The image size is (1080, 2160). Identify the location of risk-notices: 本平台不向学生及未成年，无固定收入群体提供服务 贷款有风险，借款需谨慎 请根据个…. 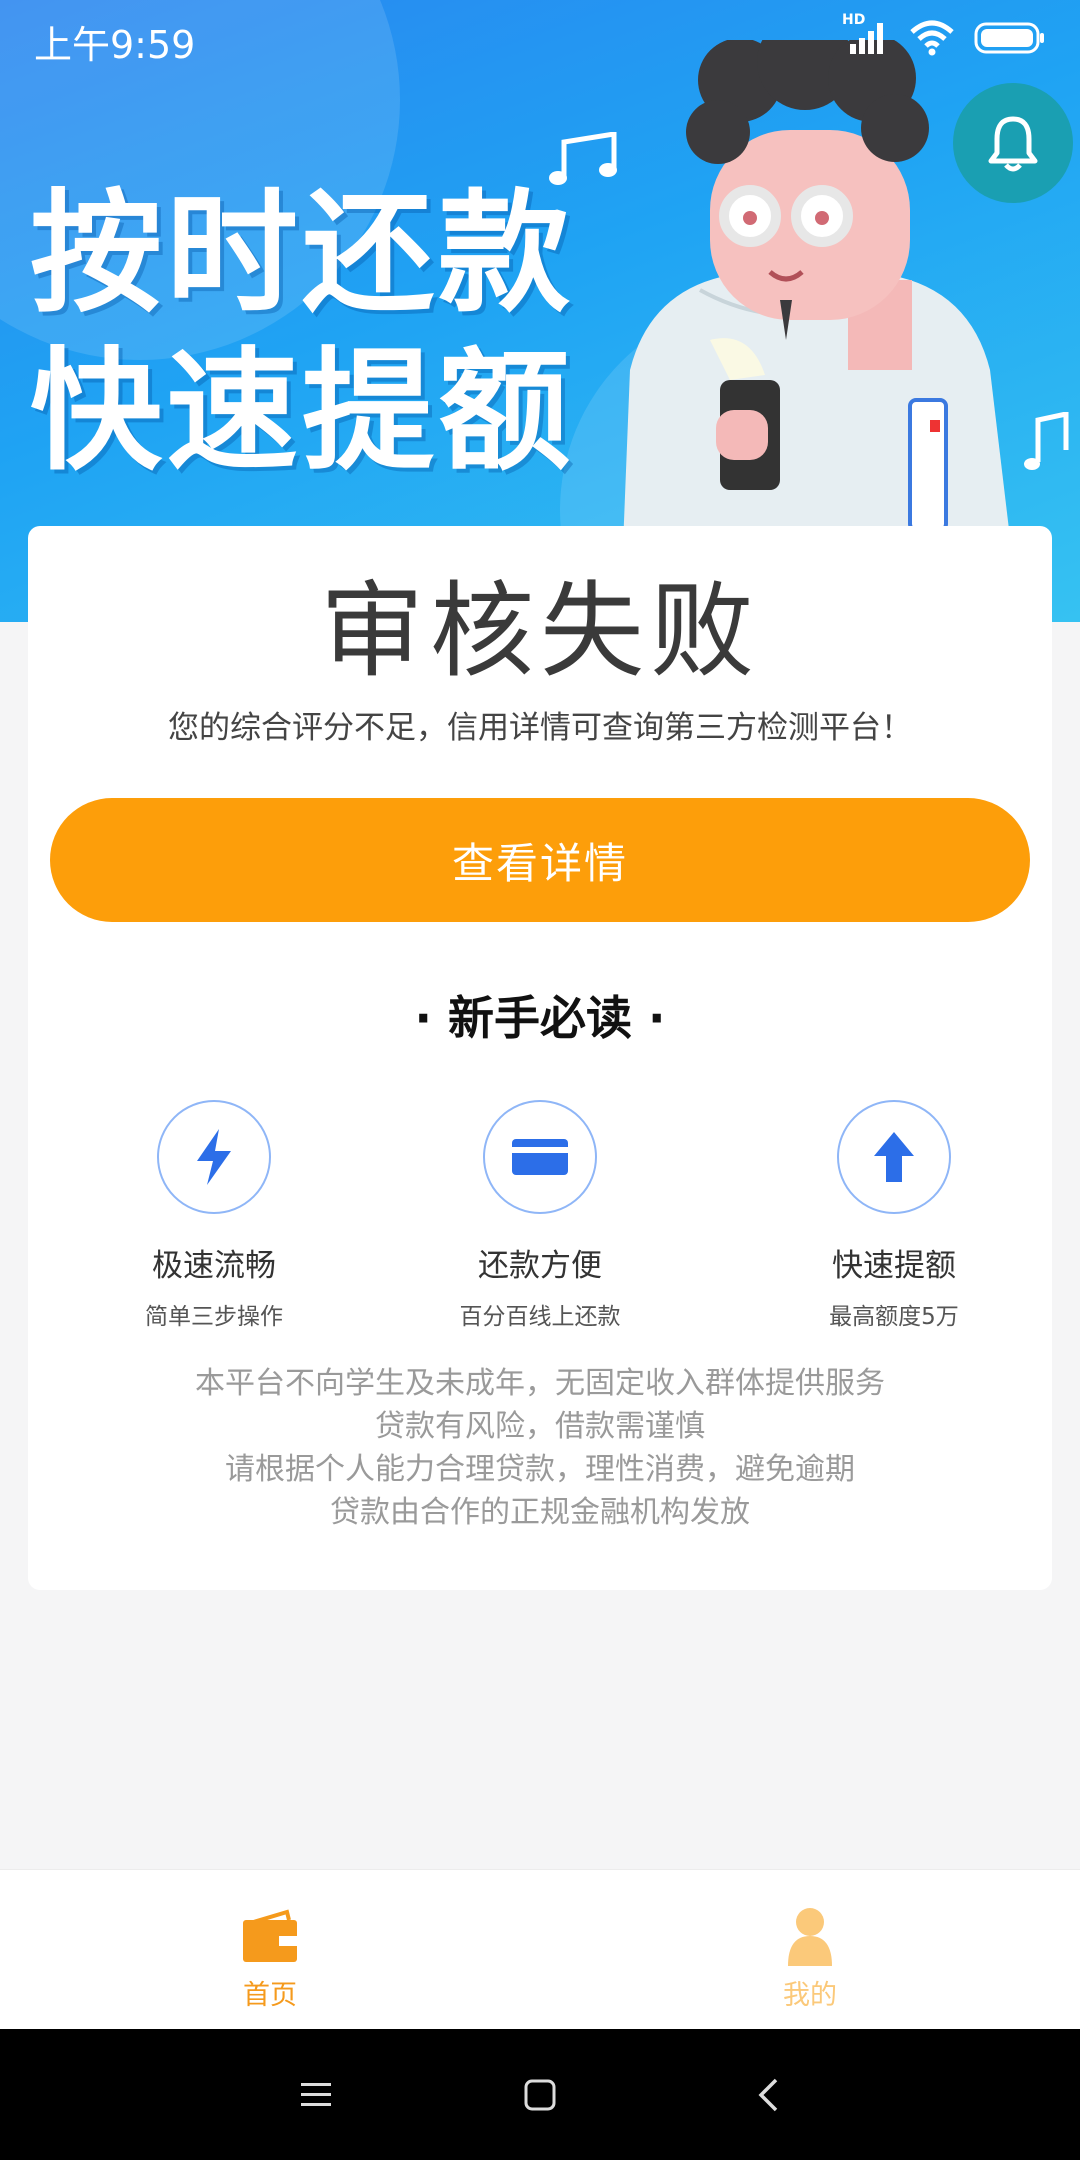
(540, 1448).